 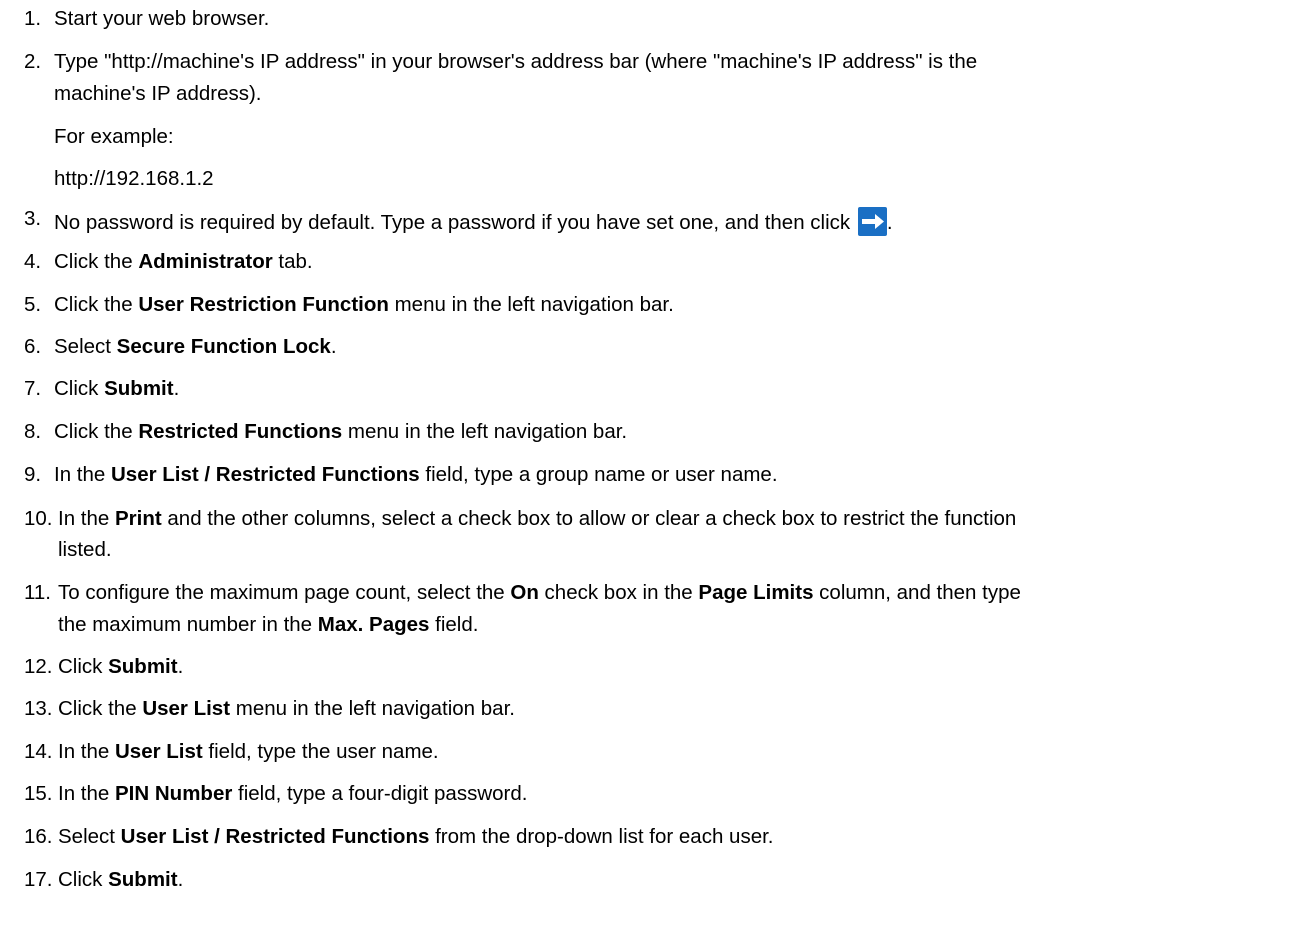 I want to click on ui-term: Print, so click(x=138, y=518).